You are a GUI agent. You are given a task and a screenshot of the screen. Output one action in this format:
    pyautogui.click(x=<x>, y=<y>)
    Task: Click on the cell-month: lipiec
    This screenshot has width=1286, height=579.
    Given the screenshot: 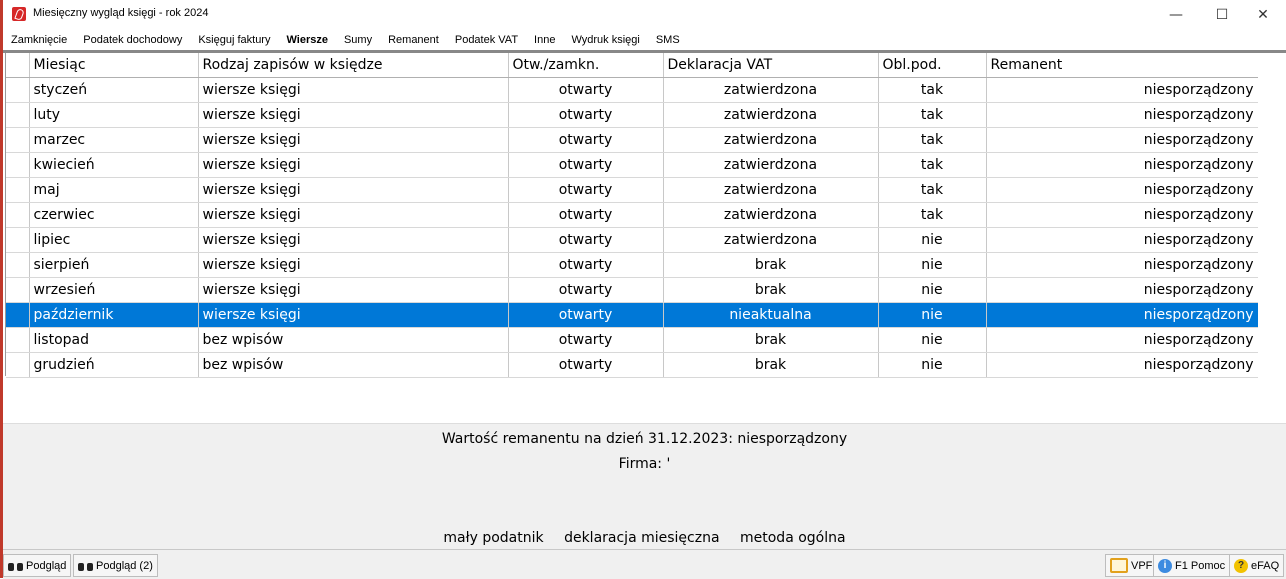 What is the action you would take?
    pyautogui.click(x=114, y=240)
    